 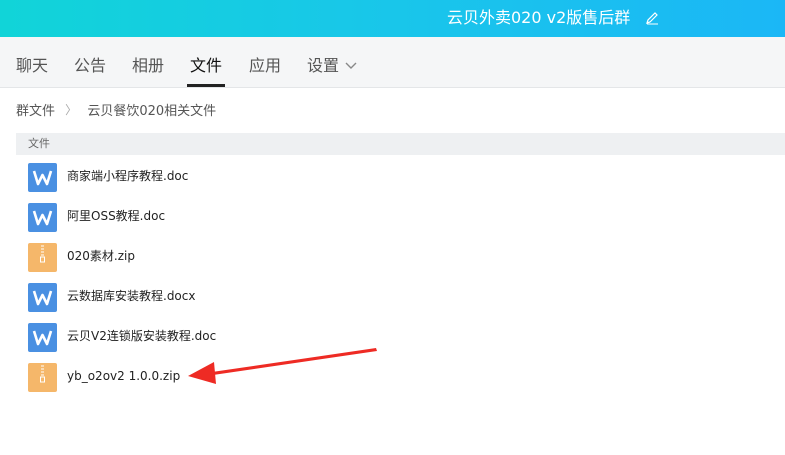 What do you see at coordinates (400, 377) in the screenshot?
I see `file-row: yb_o2ov2 1.0.0.zip` at bounding box center [400, 377].